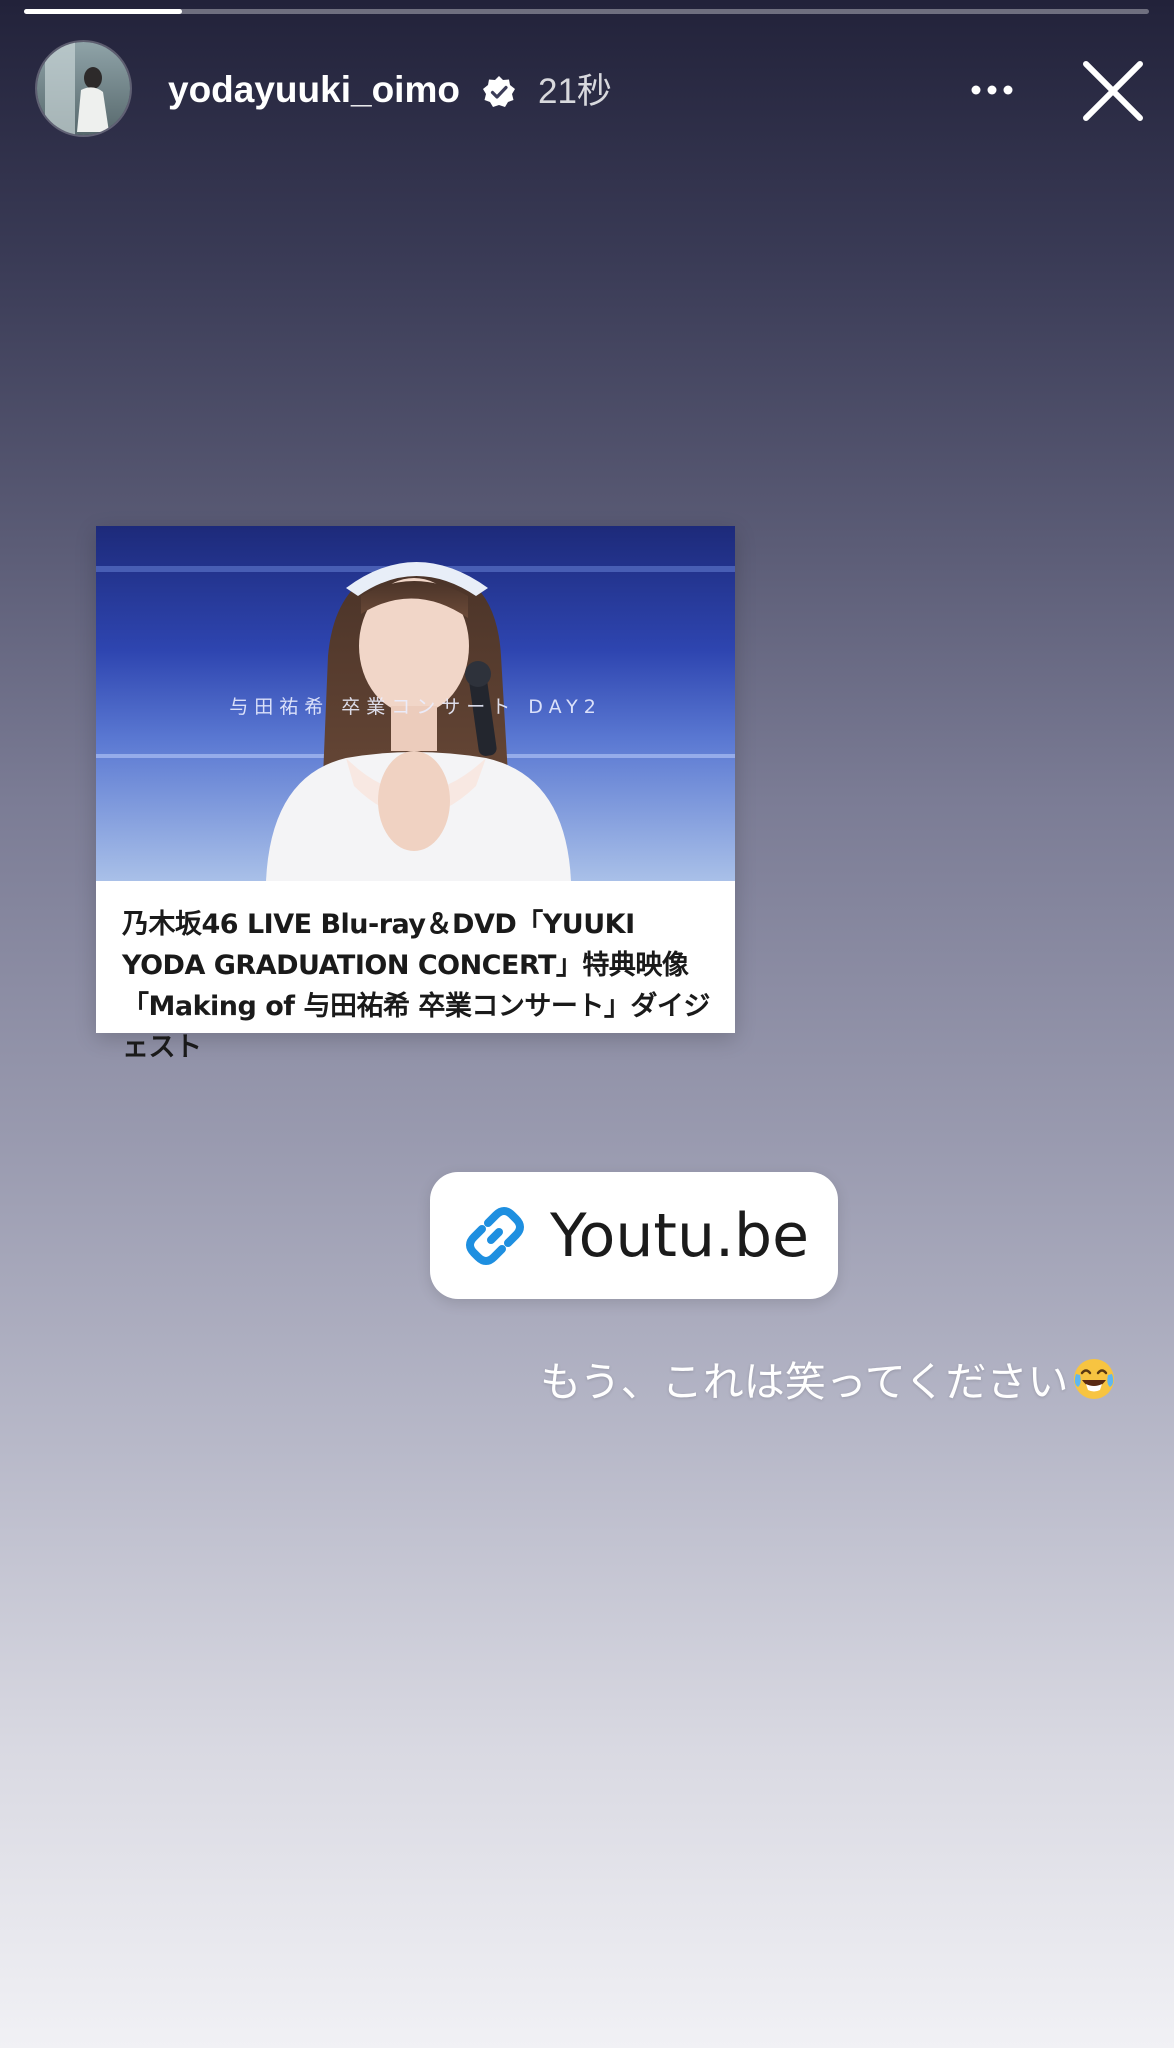 This screenshot has height=2048, width=1174. Describe the element at coordinates (575, 91) in the screenshot. I see `post-timestamp: 21秒` at that location.